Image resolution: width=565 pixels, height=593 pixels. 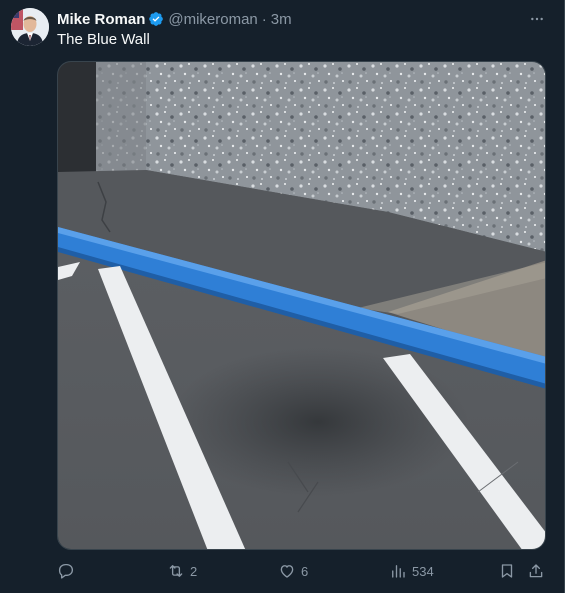 I want to click on heart-icon, so click(x=287, y=571).